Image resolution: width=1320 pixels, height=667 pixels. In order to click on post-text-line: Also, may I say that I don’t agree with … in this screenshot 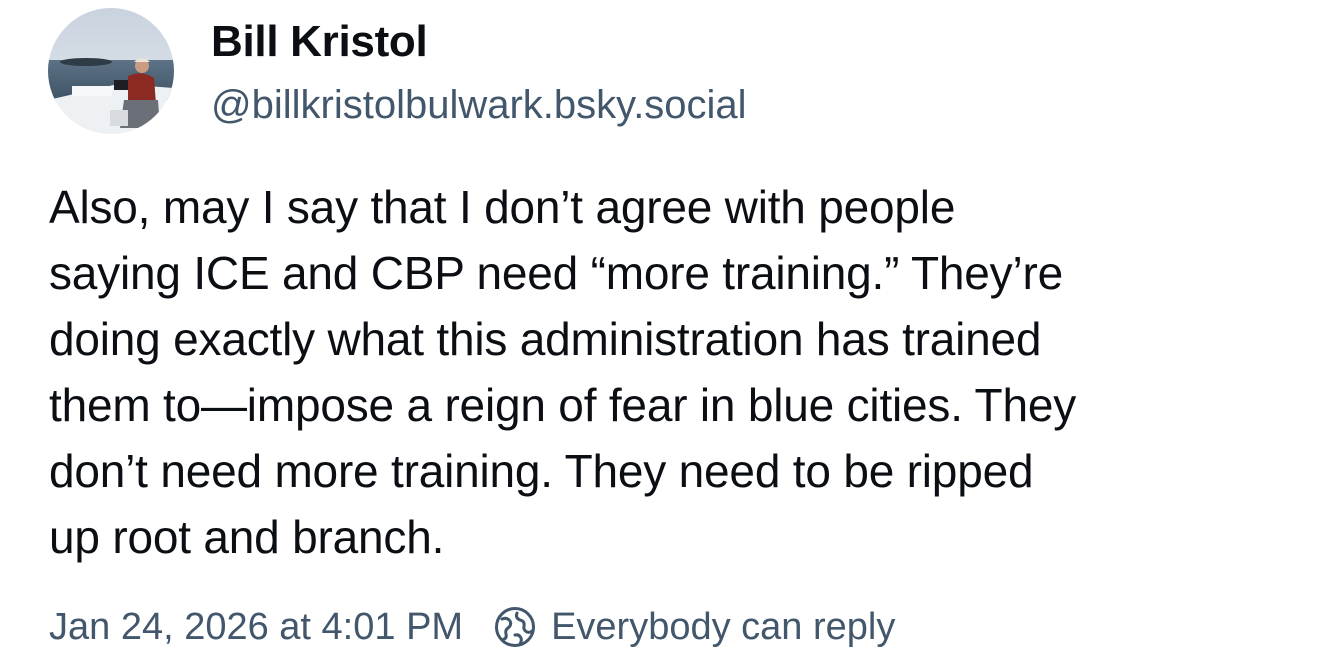, I will do `click(502, 207)`.